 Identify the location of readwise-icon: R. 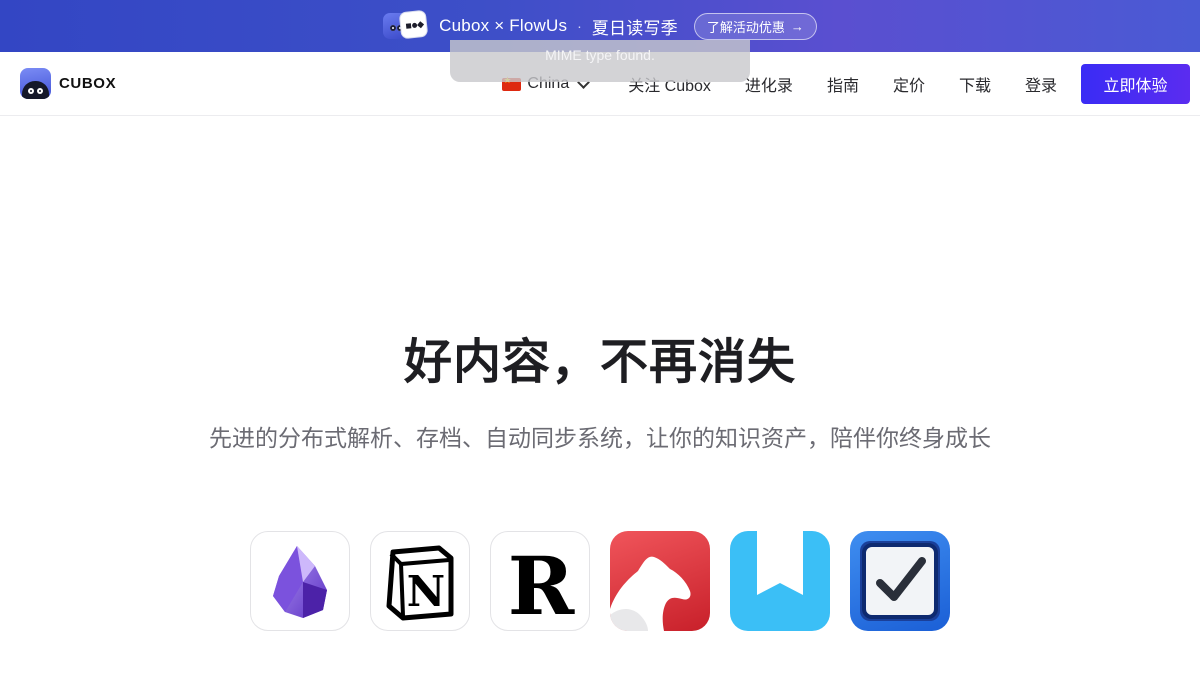
(540, 581).